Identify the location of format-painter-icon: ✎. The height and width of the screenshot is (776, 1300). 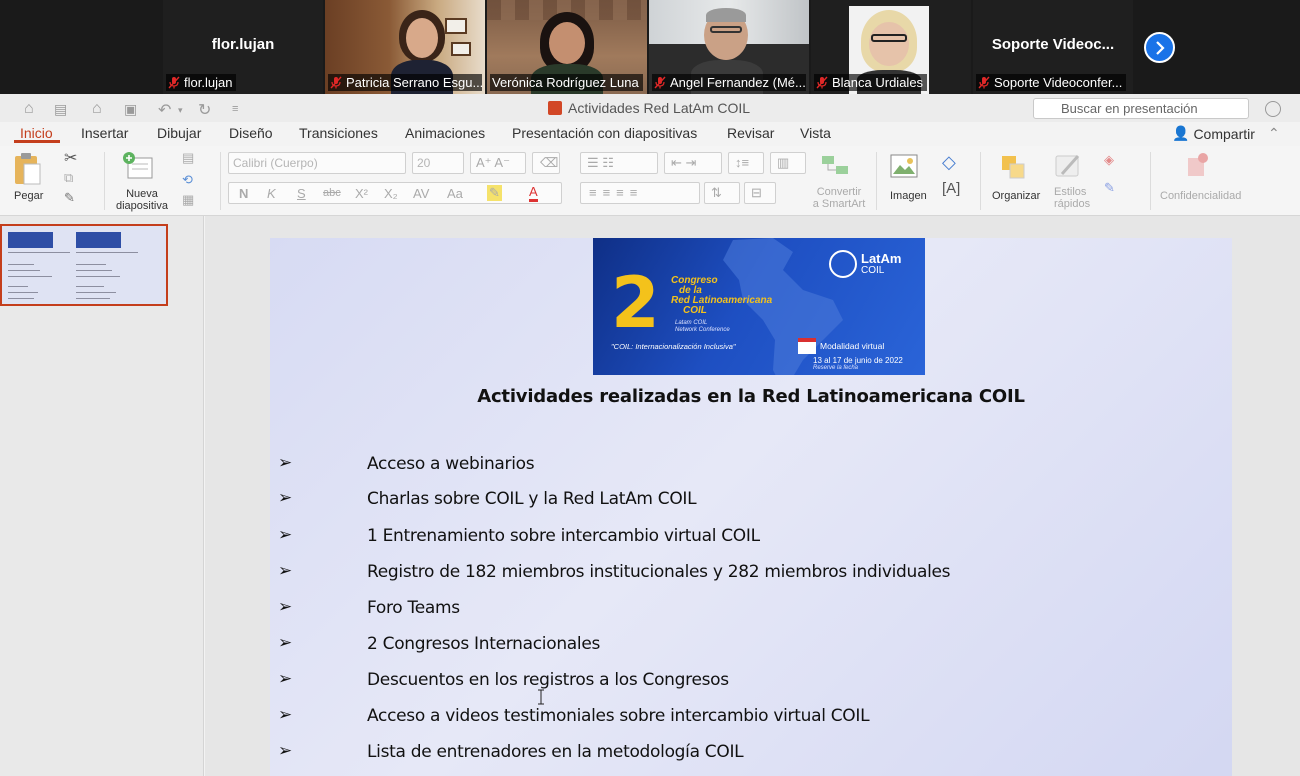
(69, 198).